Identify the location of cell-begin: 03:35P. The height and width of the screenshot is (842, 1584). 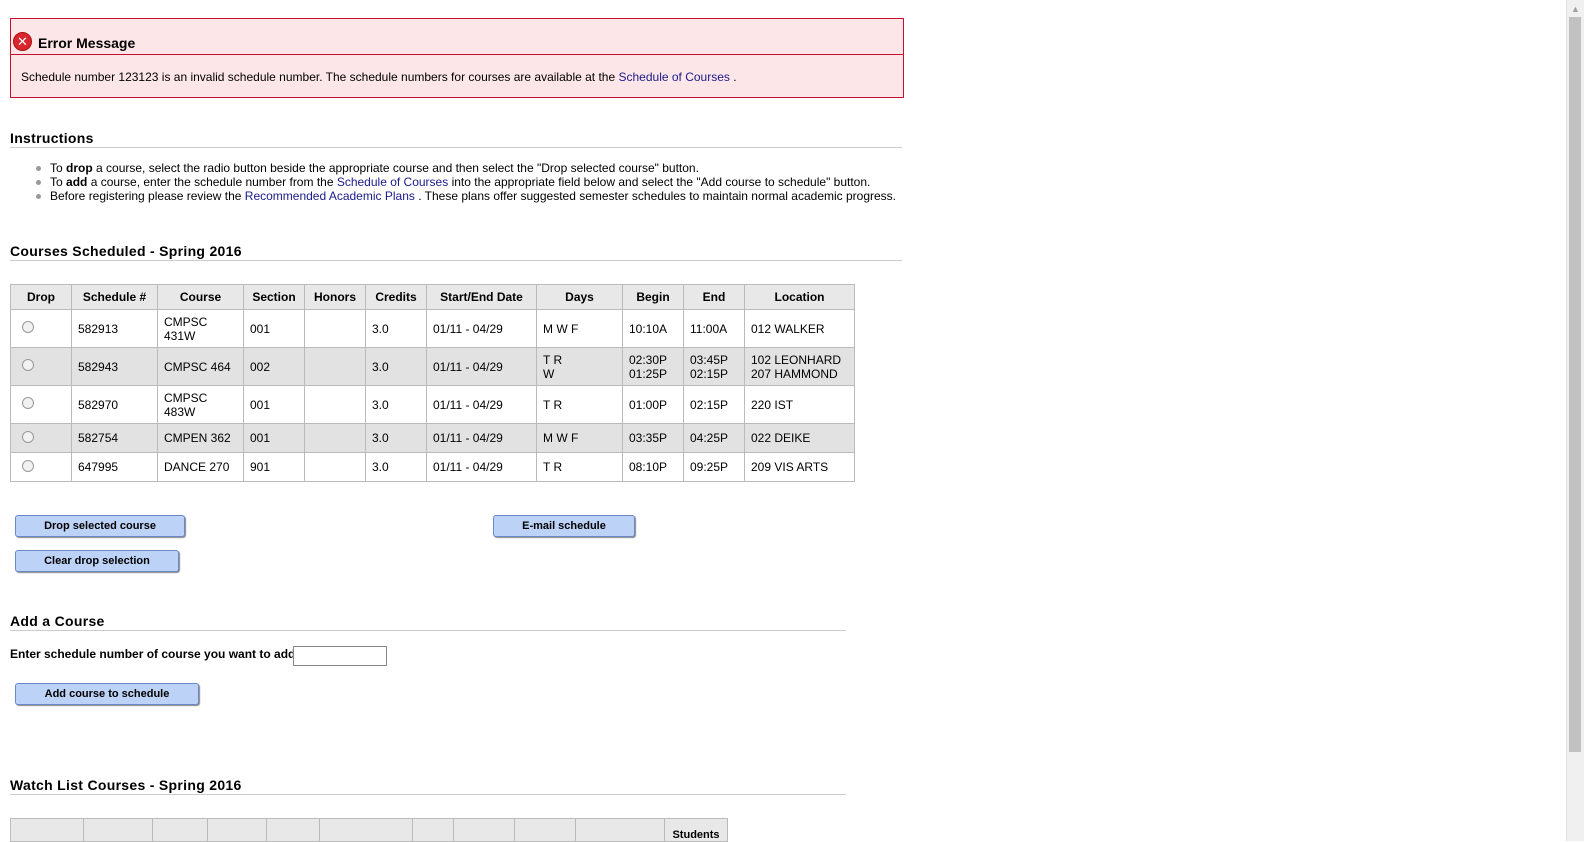
(653, 438).